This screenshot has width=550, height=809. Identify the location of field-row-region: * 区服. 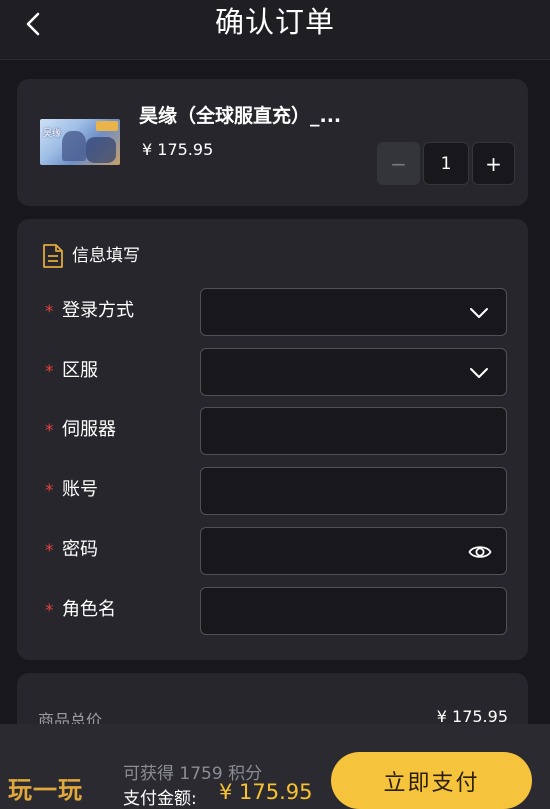
(272, 372).